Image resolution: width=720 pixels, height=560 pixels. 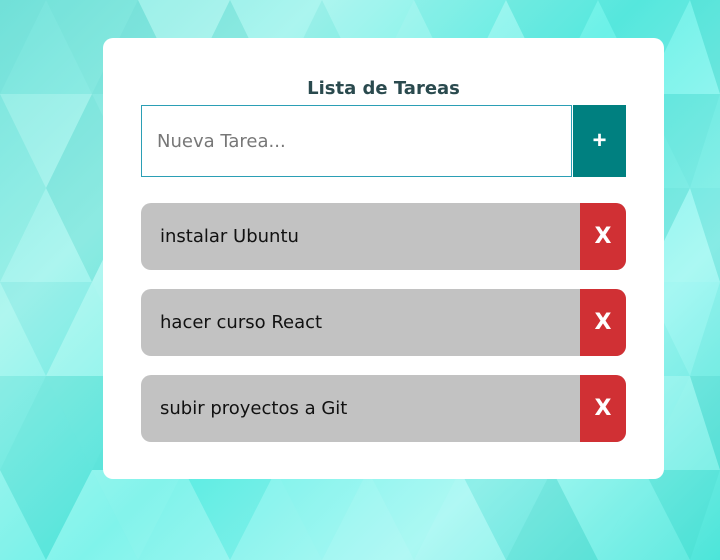 I want to click on page-title: Lista de Tareas, so click(x=383, y=88).